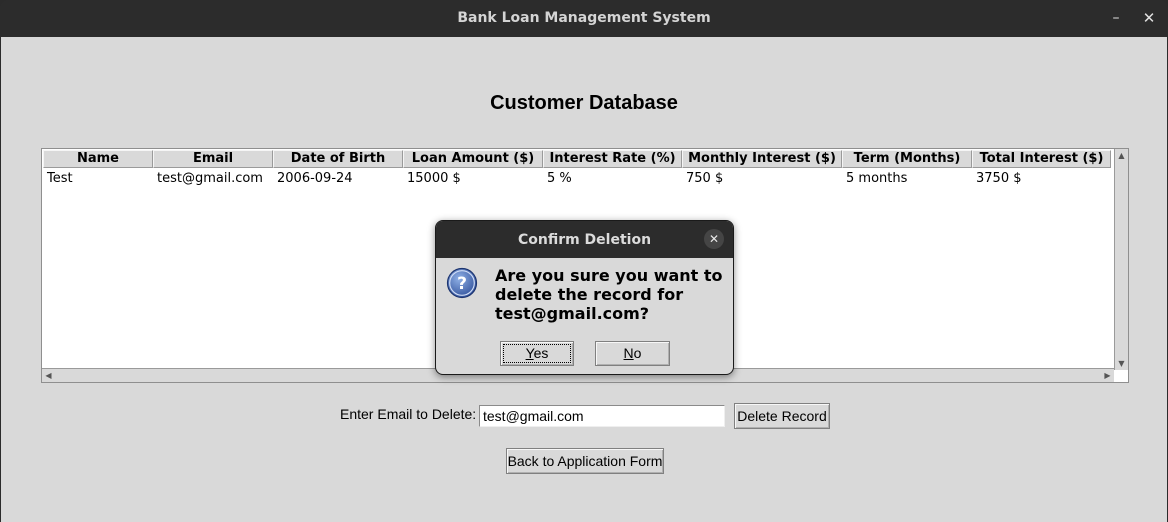 The height and width of the screenshot is (522, 1168). I want to click on dialog-title: Confirm Deletion, so click(584, 240).